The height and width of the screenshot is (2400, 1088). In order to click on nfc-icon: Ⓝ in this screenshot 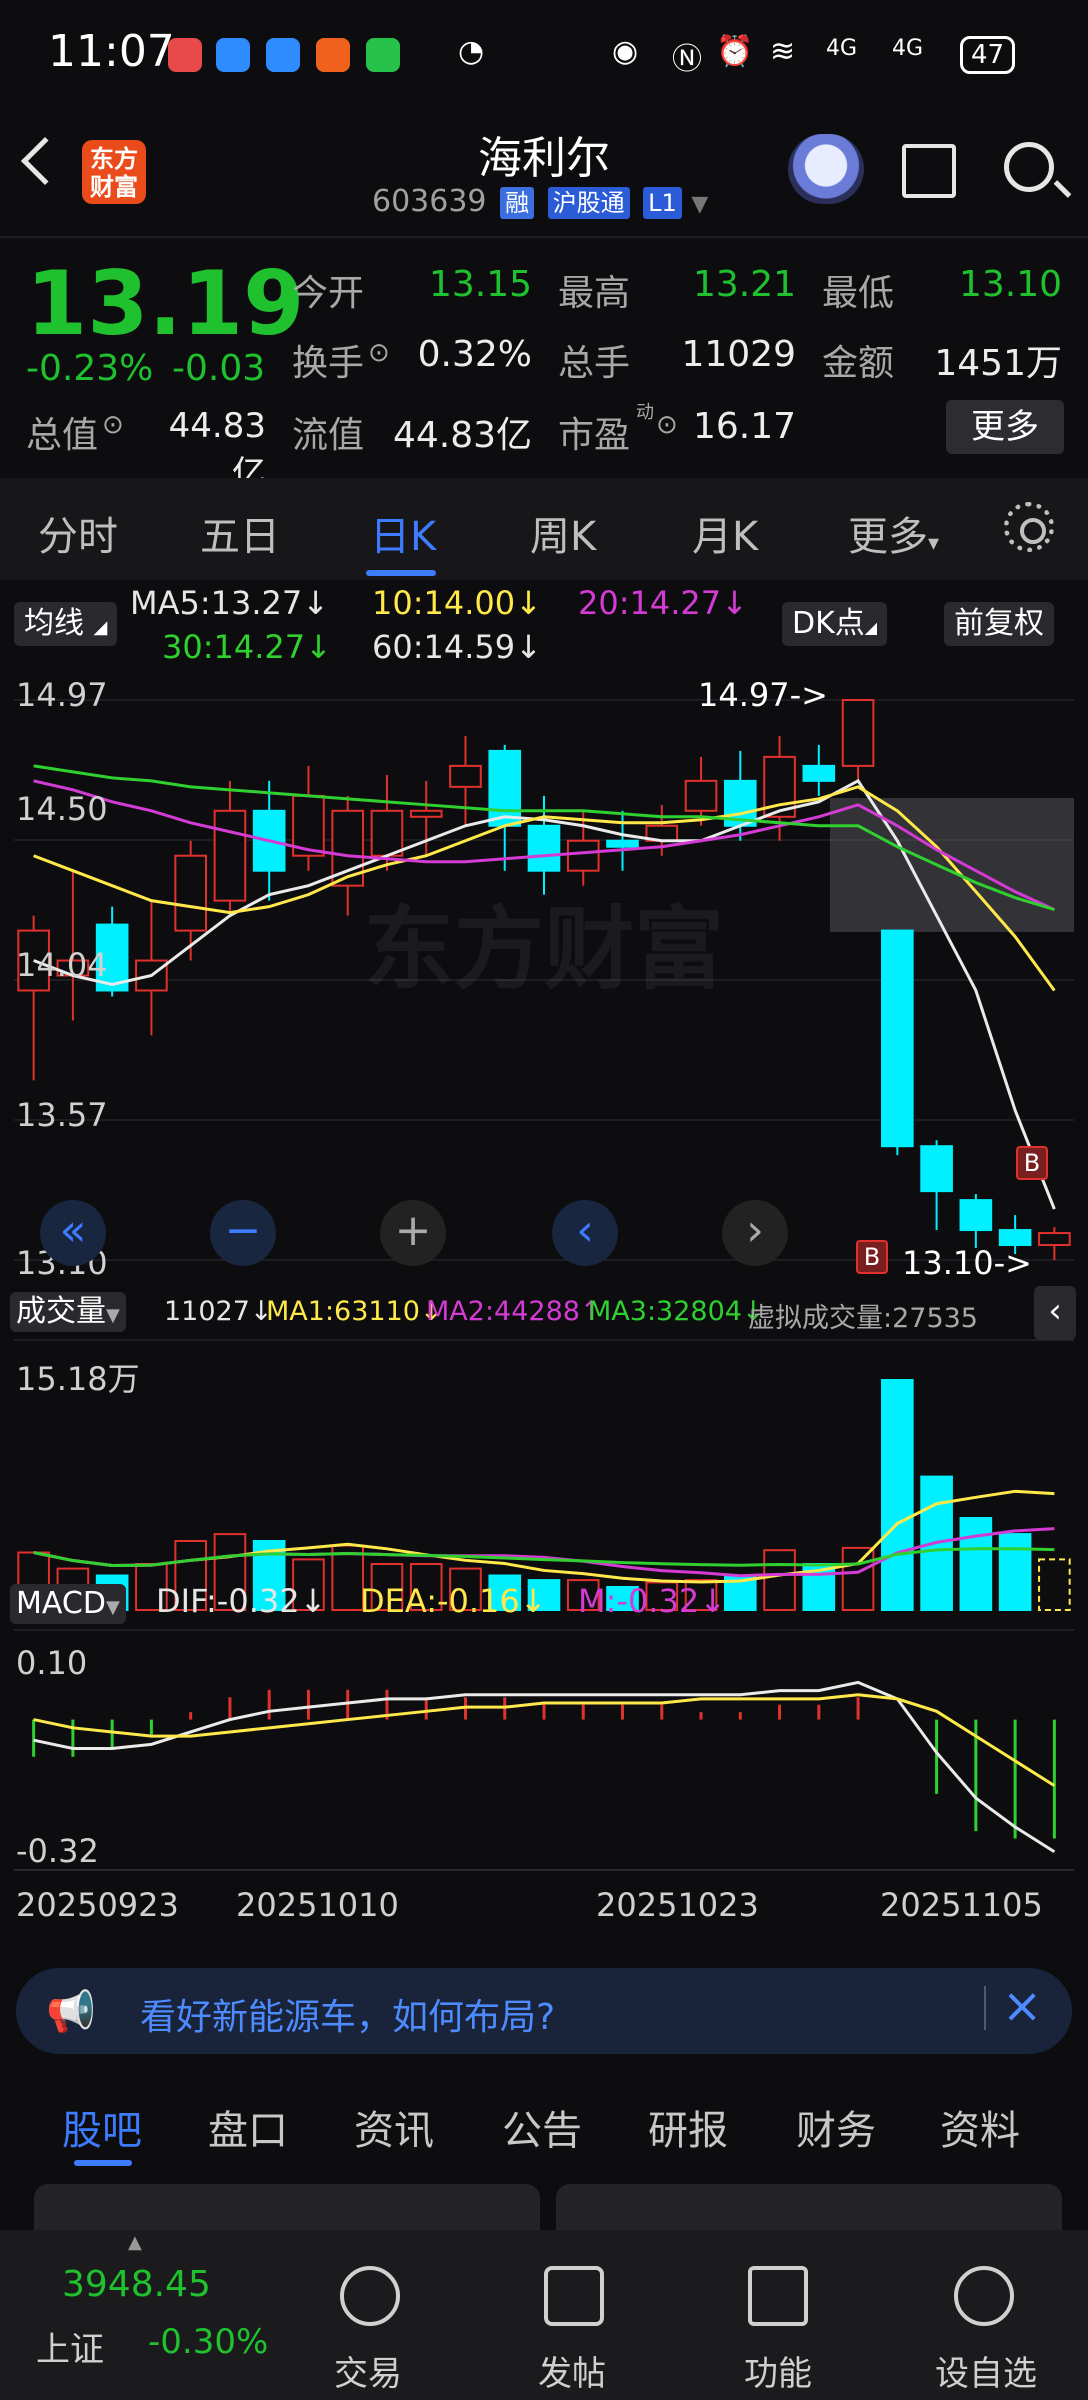, I will do `click(687, 59)`.